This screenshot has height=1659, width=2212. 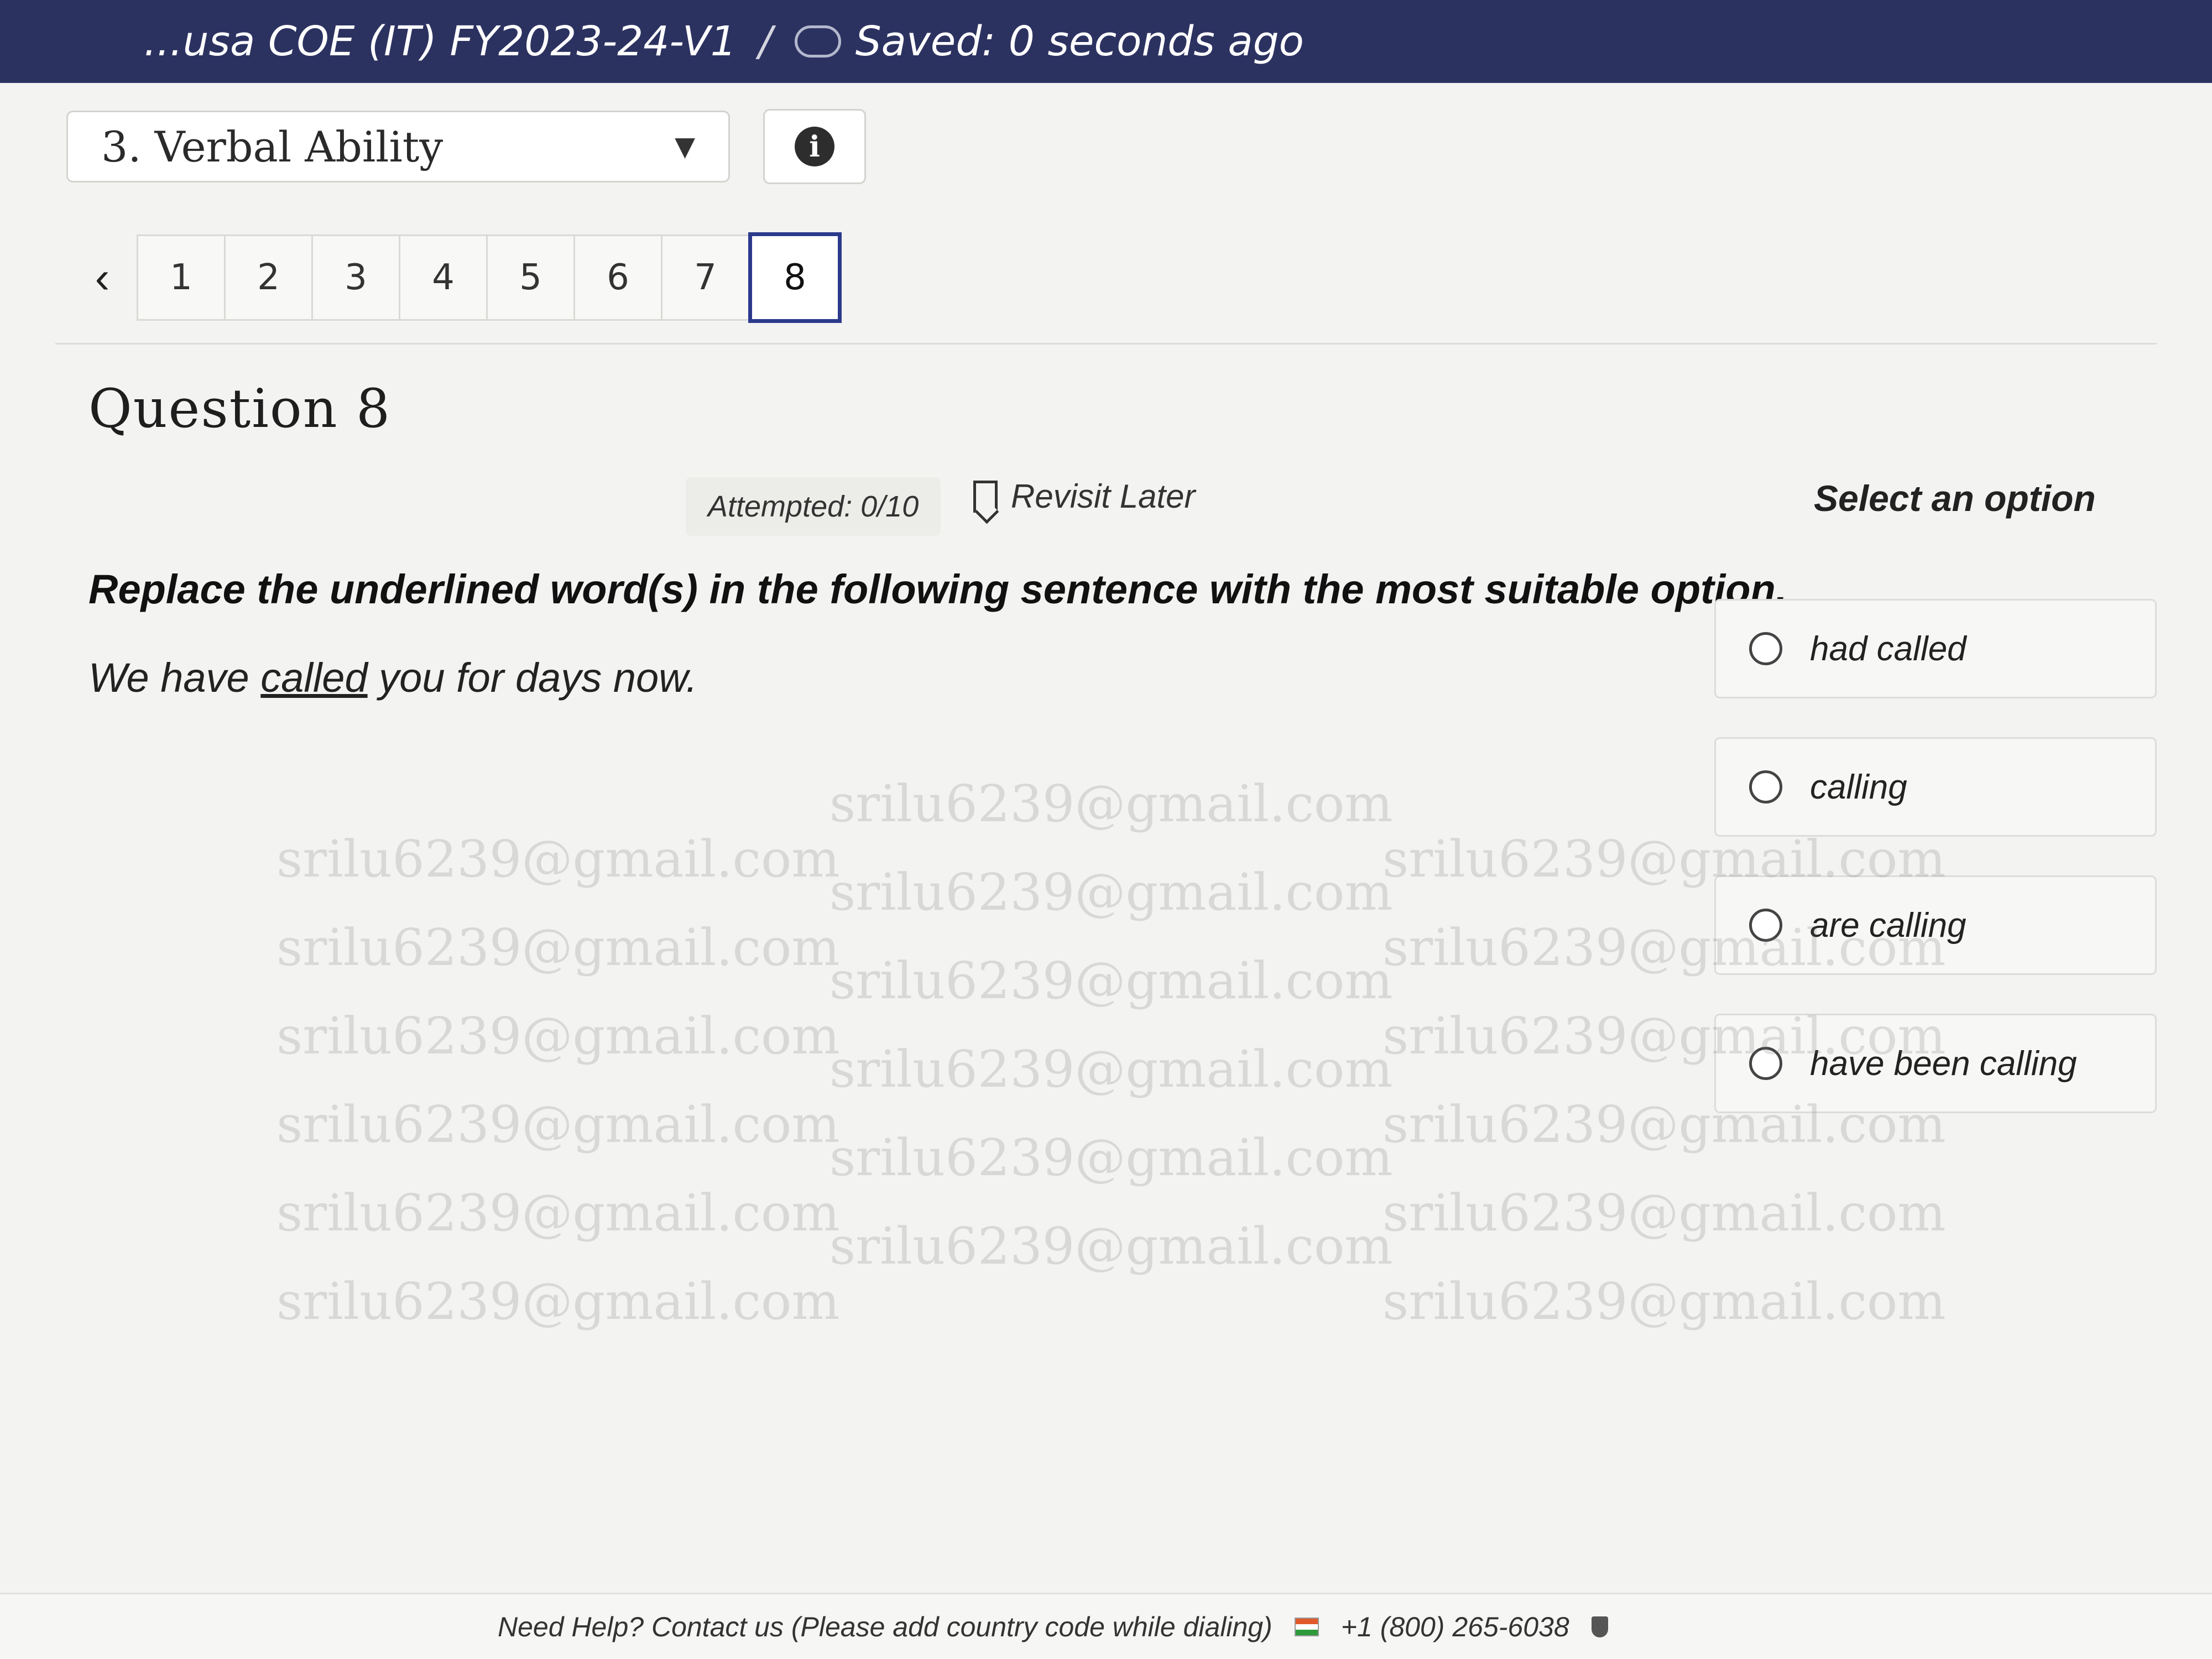 What do you see at coordinates (1888, 926) in the screenshot?
I see `answer-option-label: are calling` at bounding box center [1888, 926].